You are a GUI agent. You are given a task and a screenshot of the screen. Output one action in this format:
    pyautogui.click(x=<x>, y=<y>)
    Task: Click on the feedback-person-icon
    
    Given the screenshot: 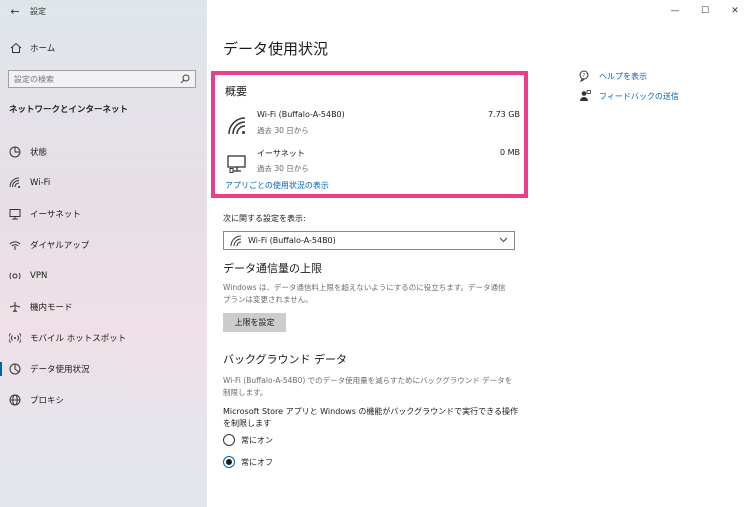 What is the action you would take?
    pyautogui.click(x=585, y=96)
    